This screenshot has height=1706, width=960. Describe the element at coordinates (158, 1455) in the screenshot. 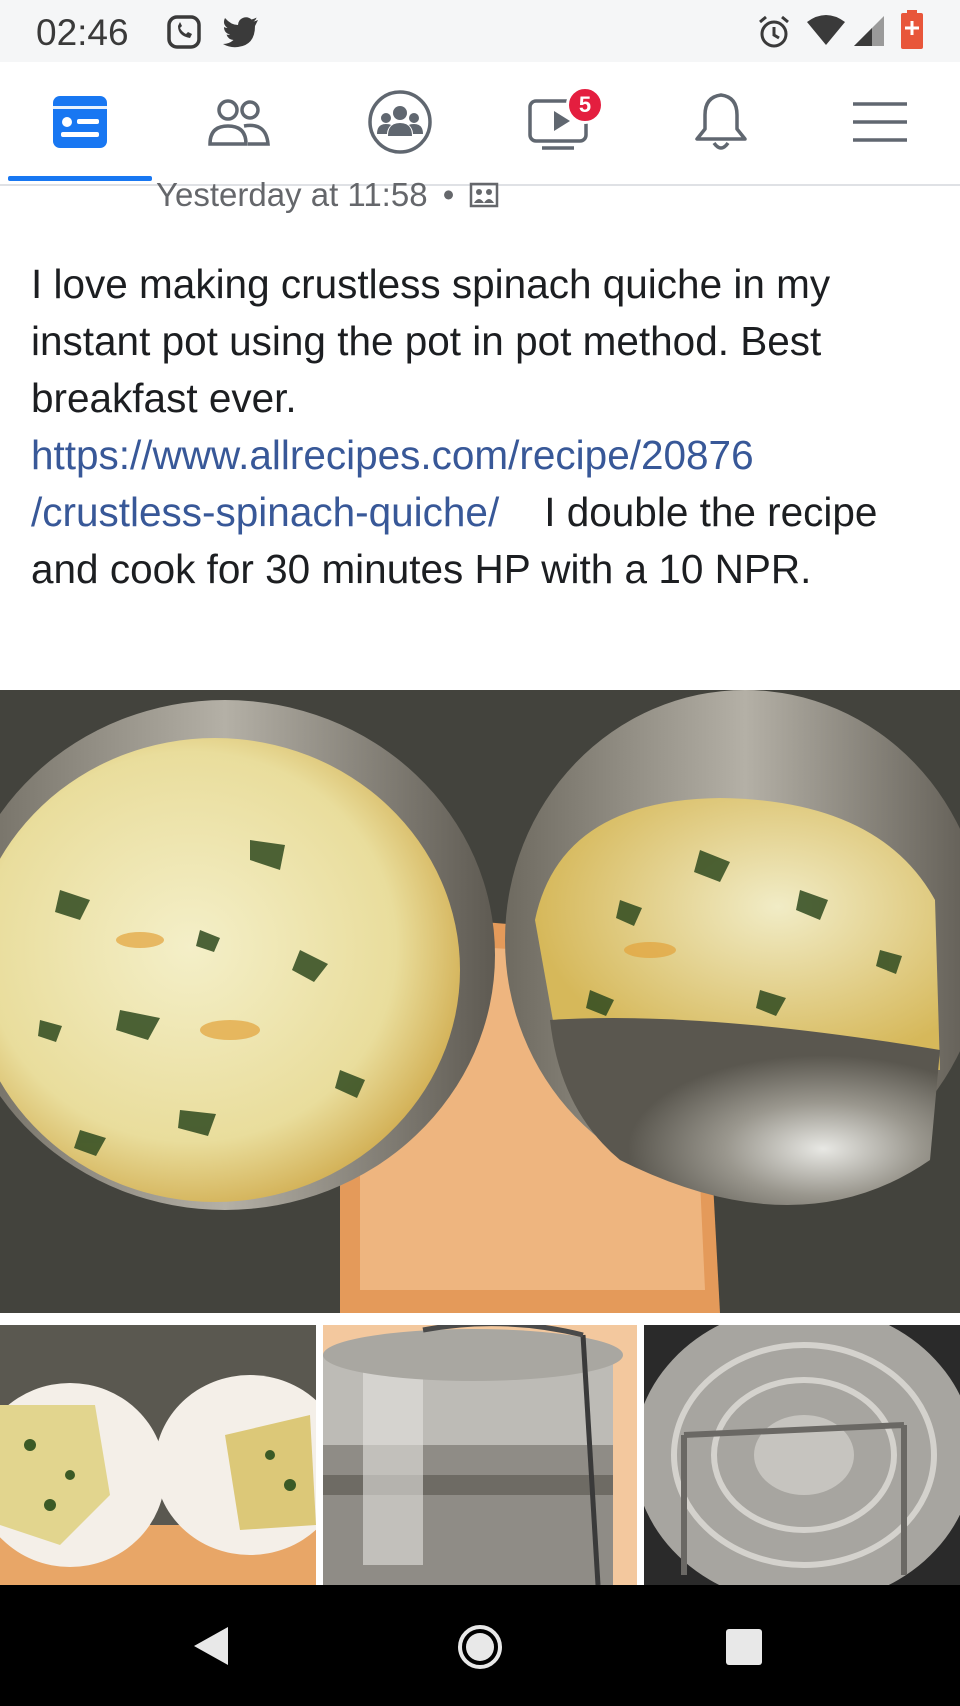

I see `quiche-slices-photo` at that location.